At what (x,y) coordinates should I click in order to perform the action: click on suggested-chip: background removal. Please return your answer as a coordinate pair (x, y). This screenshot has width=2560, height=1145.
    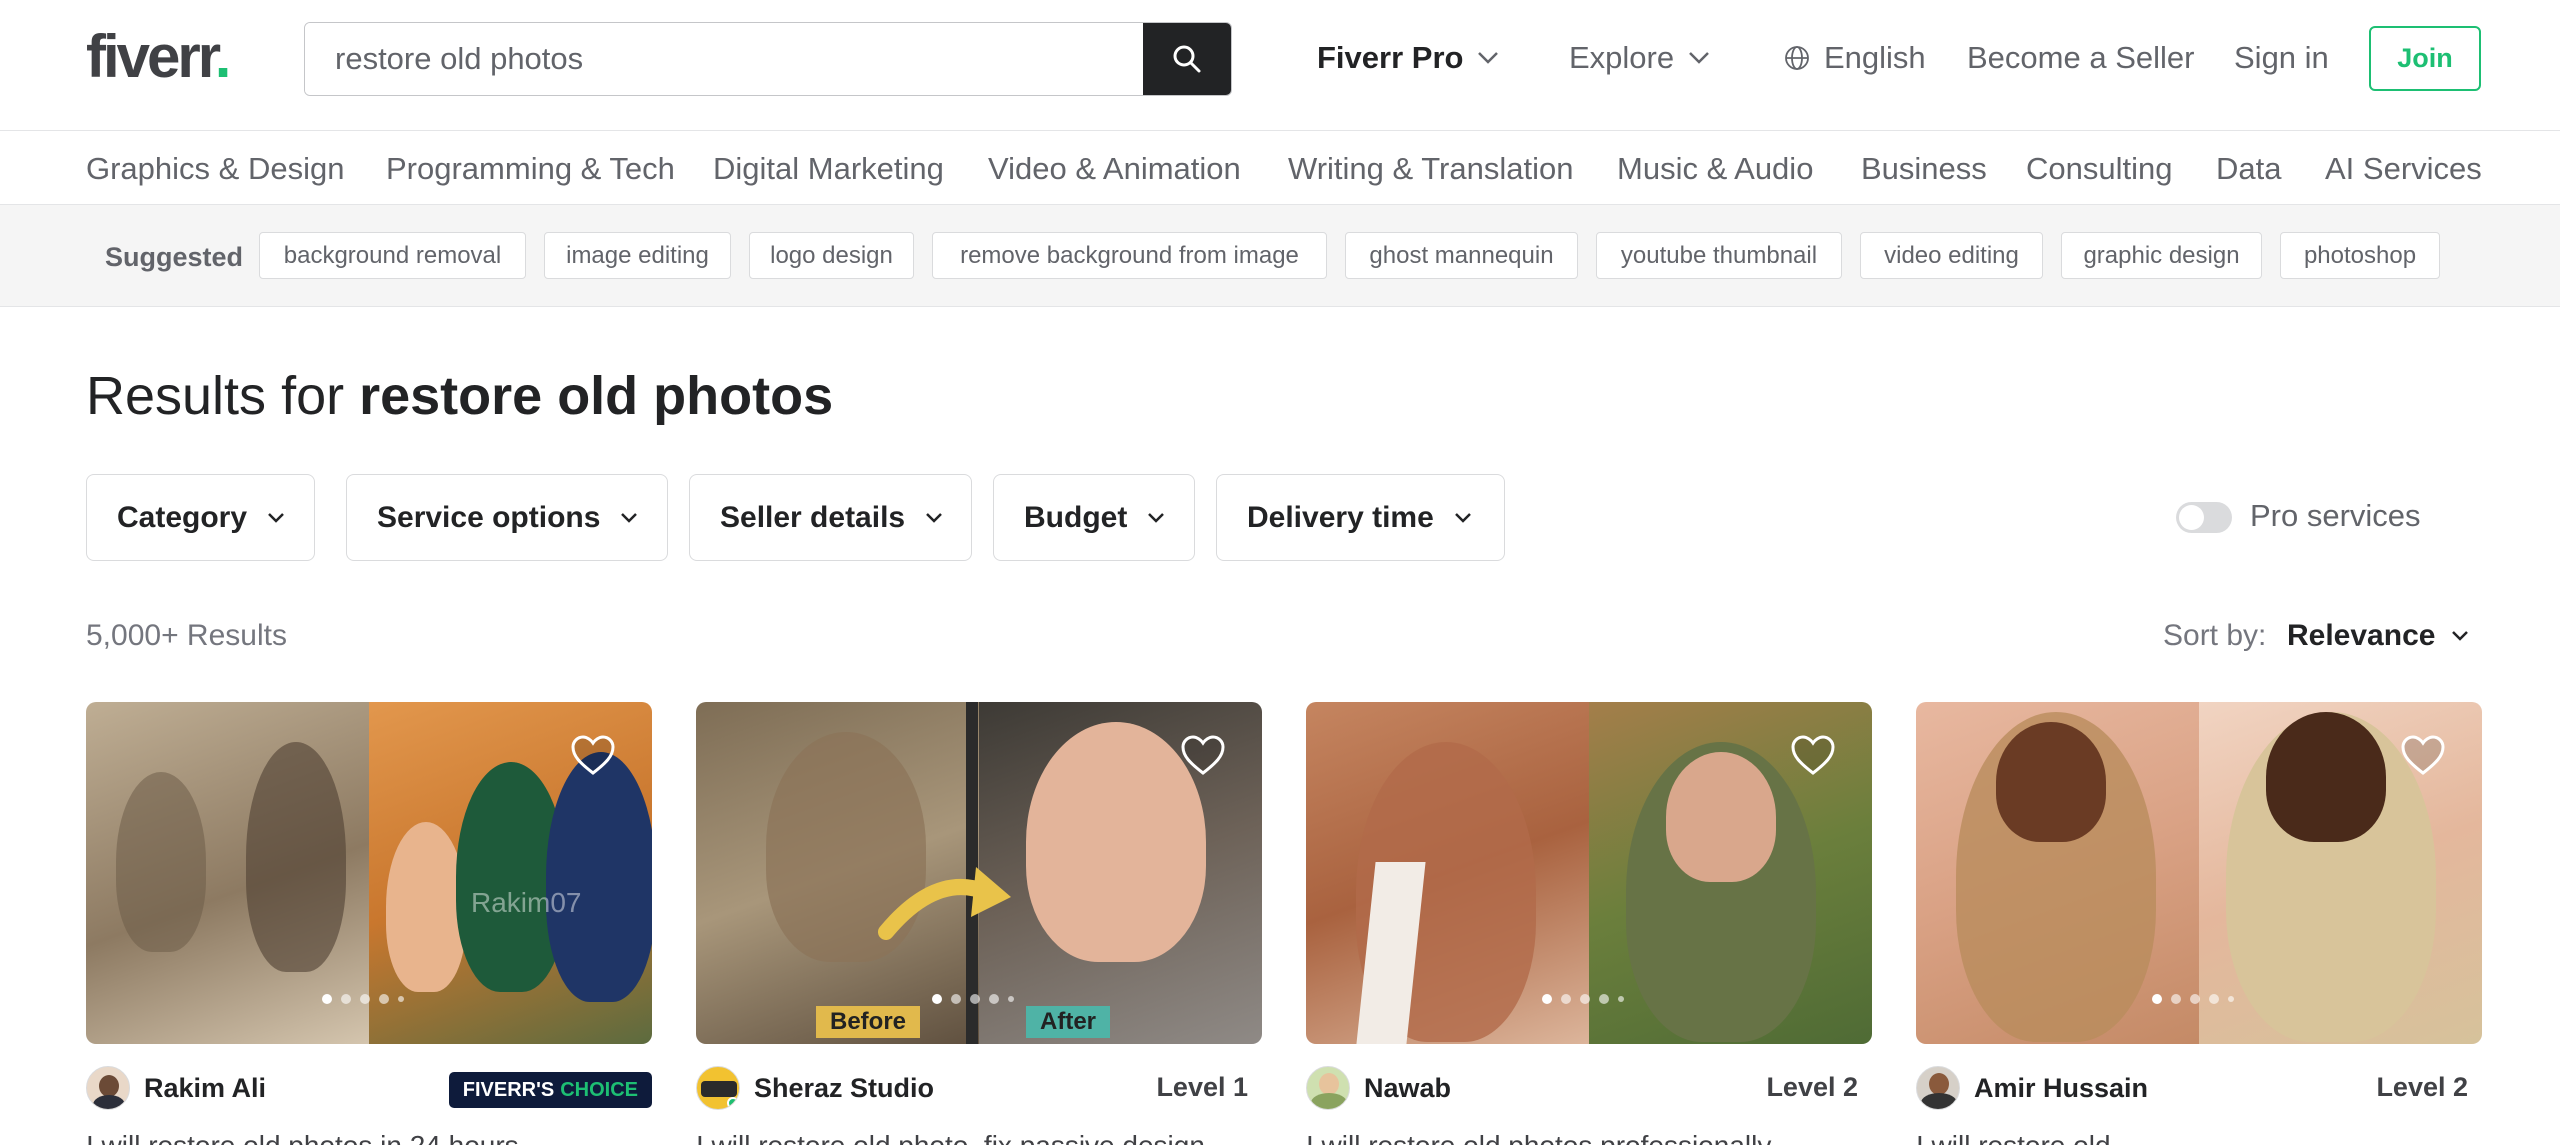
    Looking at the image, I should click on (392, 255).